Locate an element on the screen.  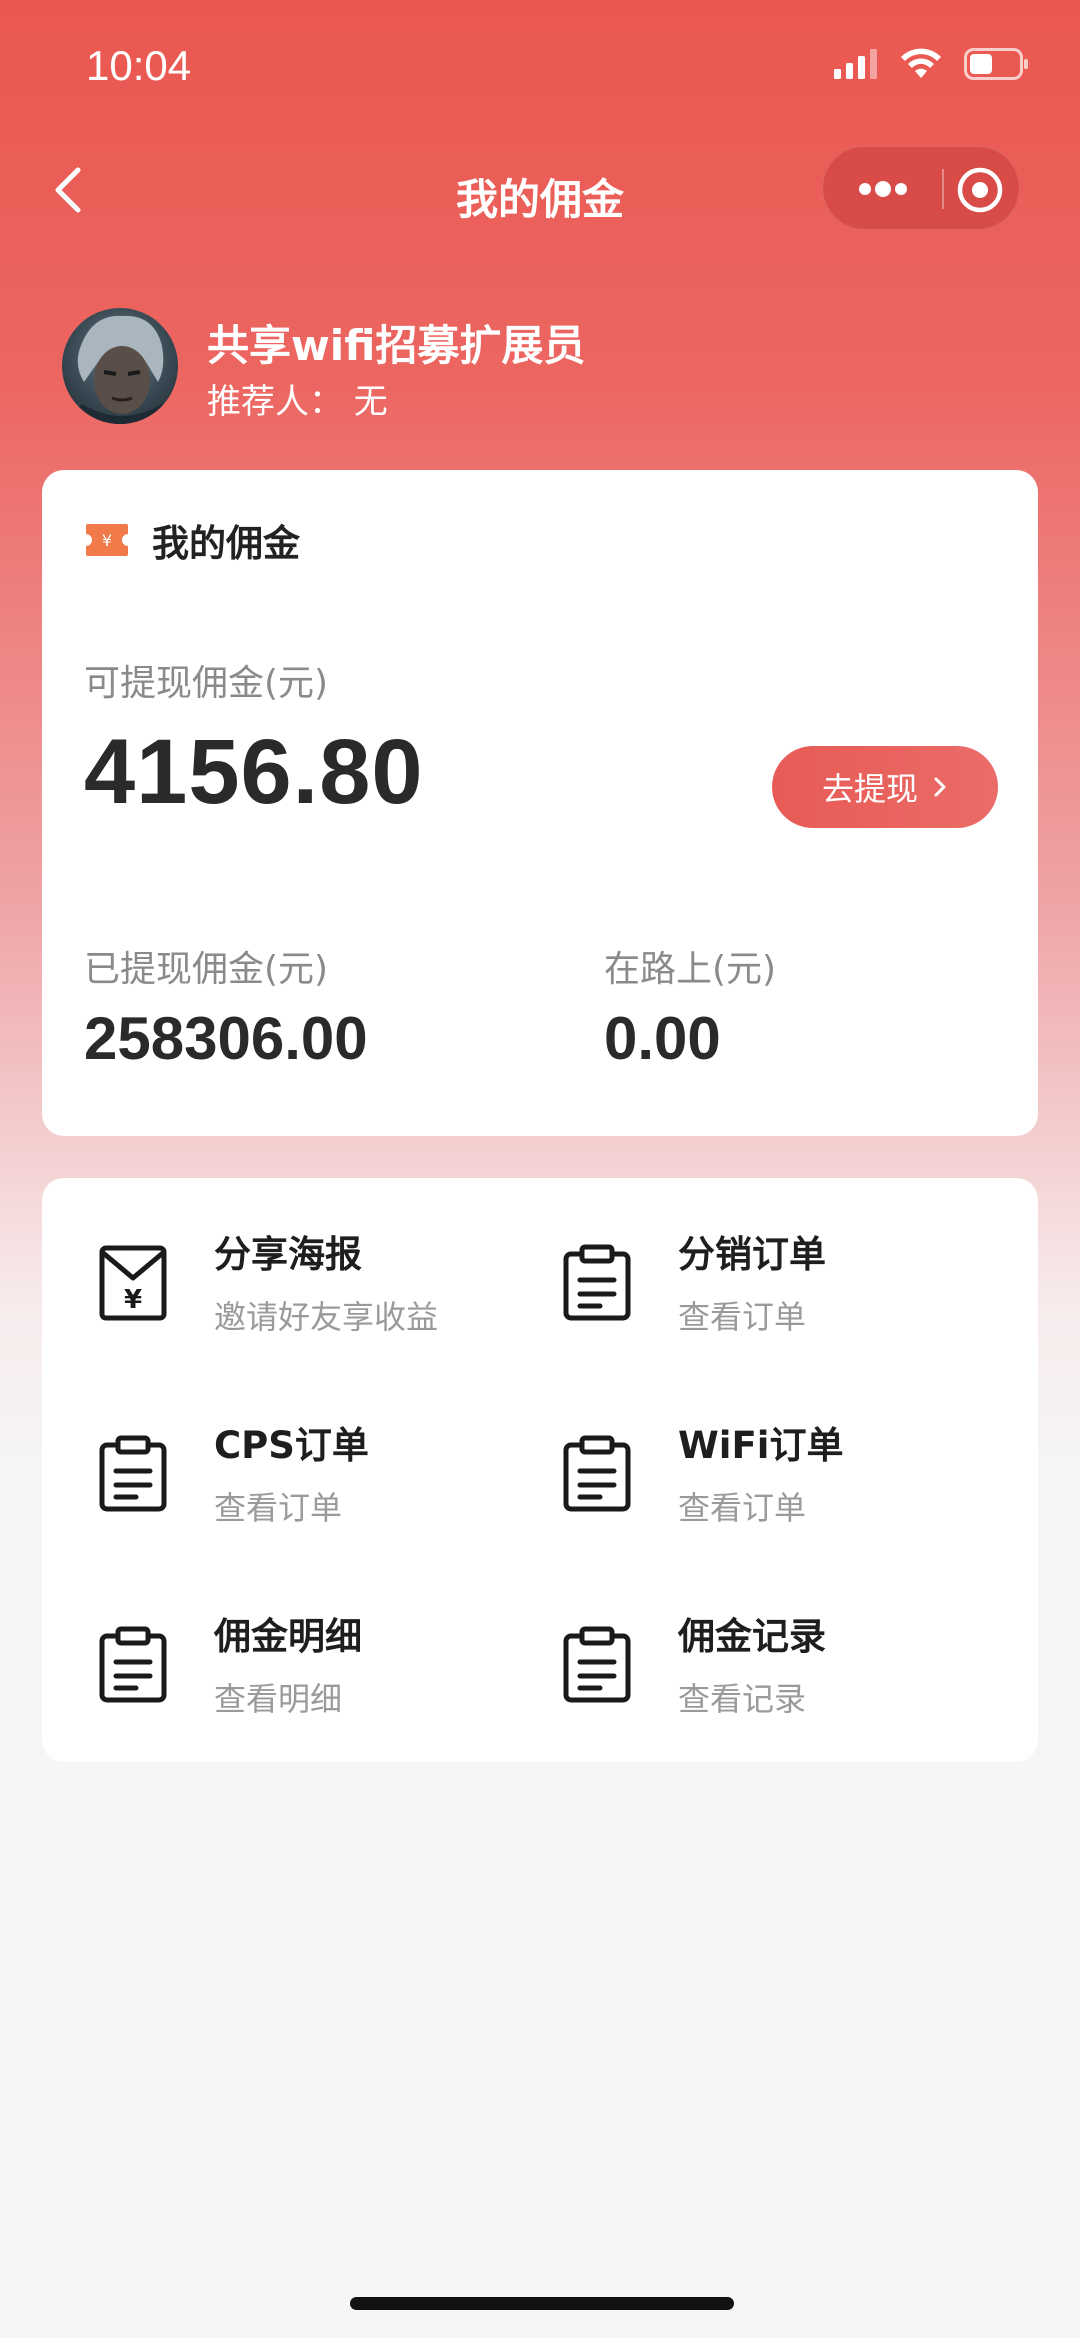
in-transit-value: 0.00 is located at coordinates (662, 1038).